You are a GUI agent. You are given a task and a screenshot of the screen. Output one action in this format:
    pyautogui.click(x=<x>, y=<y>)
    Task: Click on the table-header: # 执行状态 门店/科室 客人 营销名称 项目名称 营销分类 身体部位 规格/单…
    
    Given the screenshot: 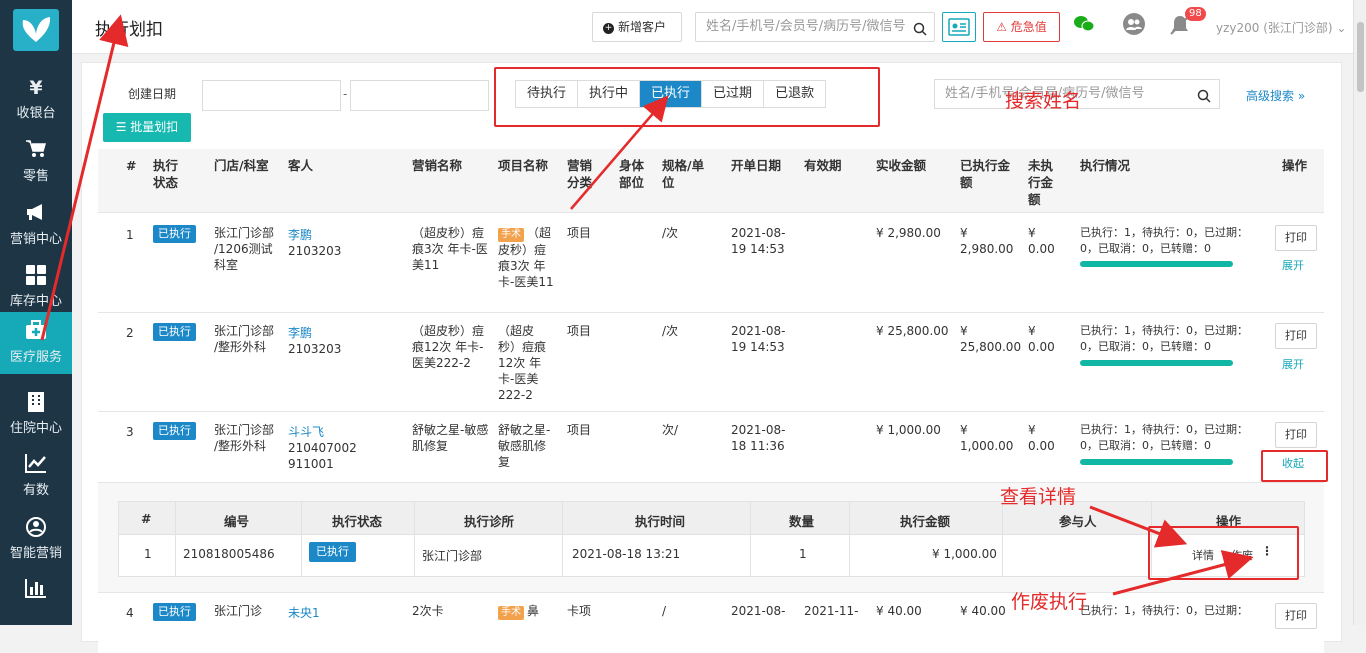 What is the action you would take?
    pyautogui.click(x=711, y=181)
    